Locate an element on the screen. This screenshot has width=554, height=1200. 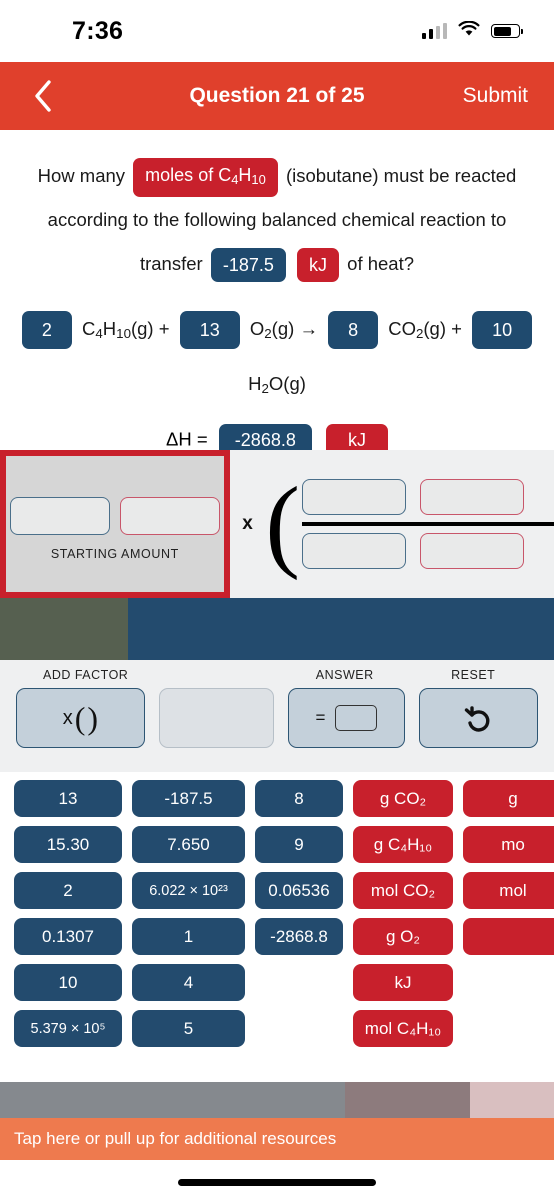
starting-amount-panel: STARTING AMOUNT is located at coordinates (115, 524).